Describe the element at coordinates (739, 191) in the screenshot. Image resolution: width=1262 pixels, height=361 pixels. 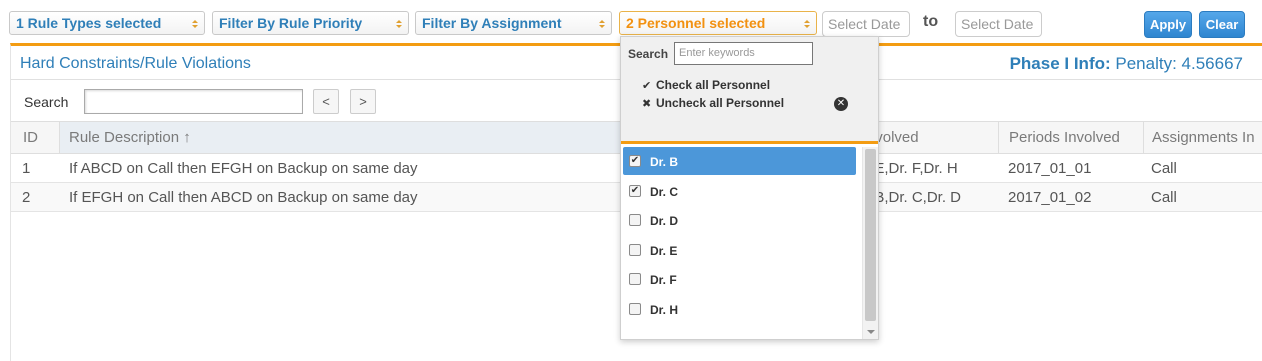
I see `personnel-option-dr-c: ✔ Dr. C` at that location.